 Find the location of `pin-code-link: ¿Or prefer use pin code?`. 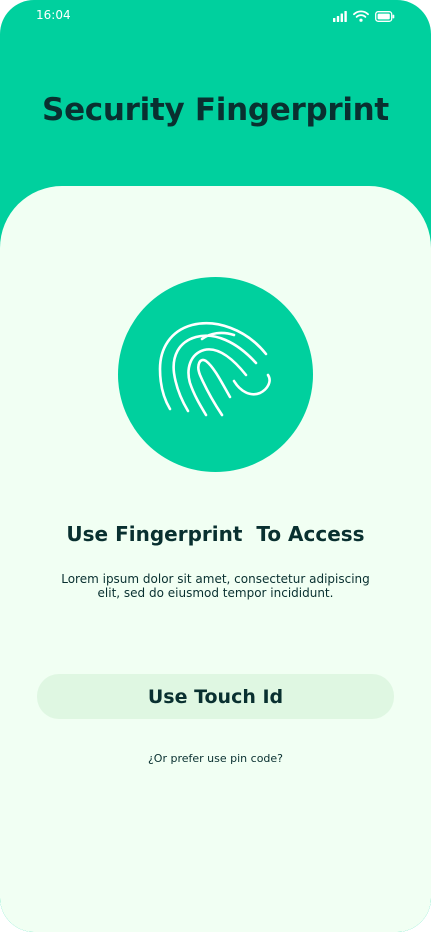

pin-code-link: ¿Or prefer use pin code? is located at coordinates (215, 758).